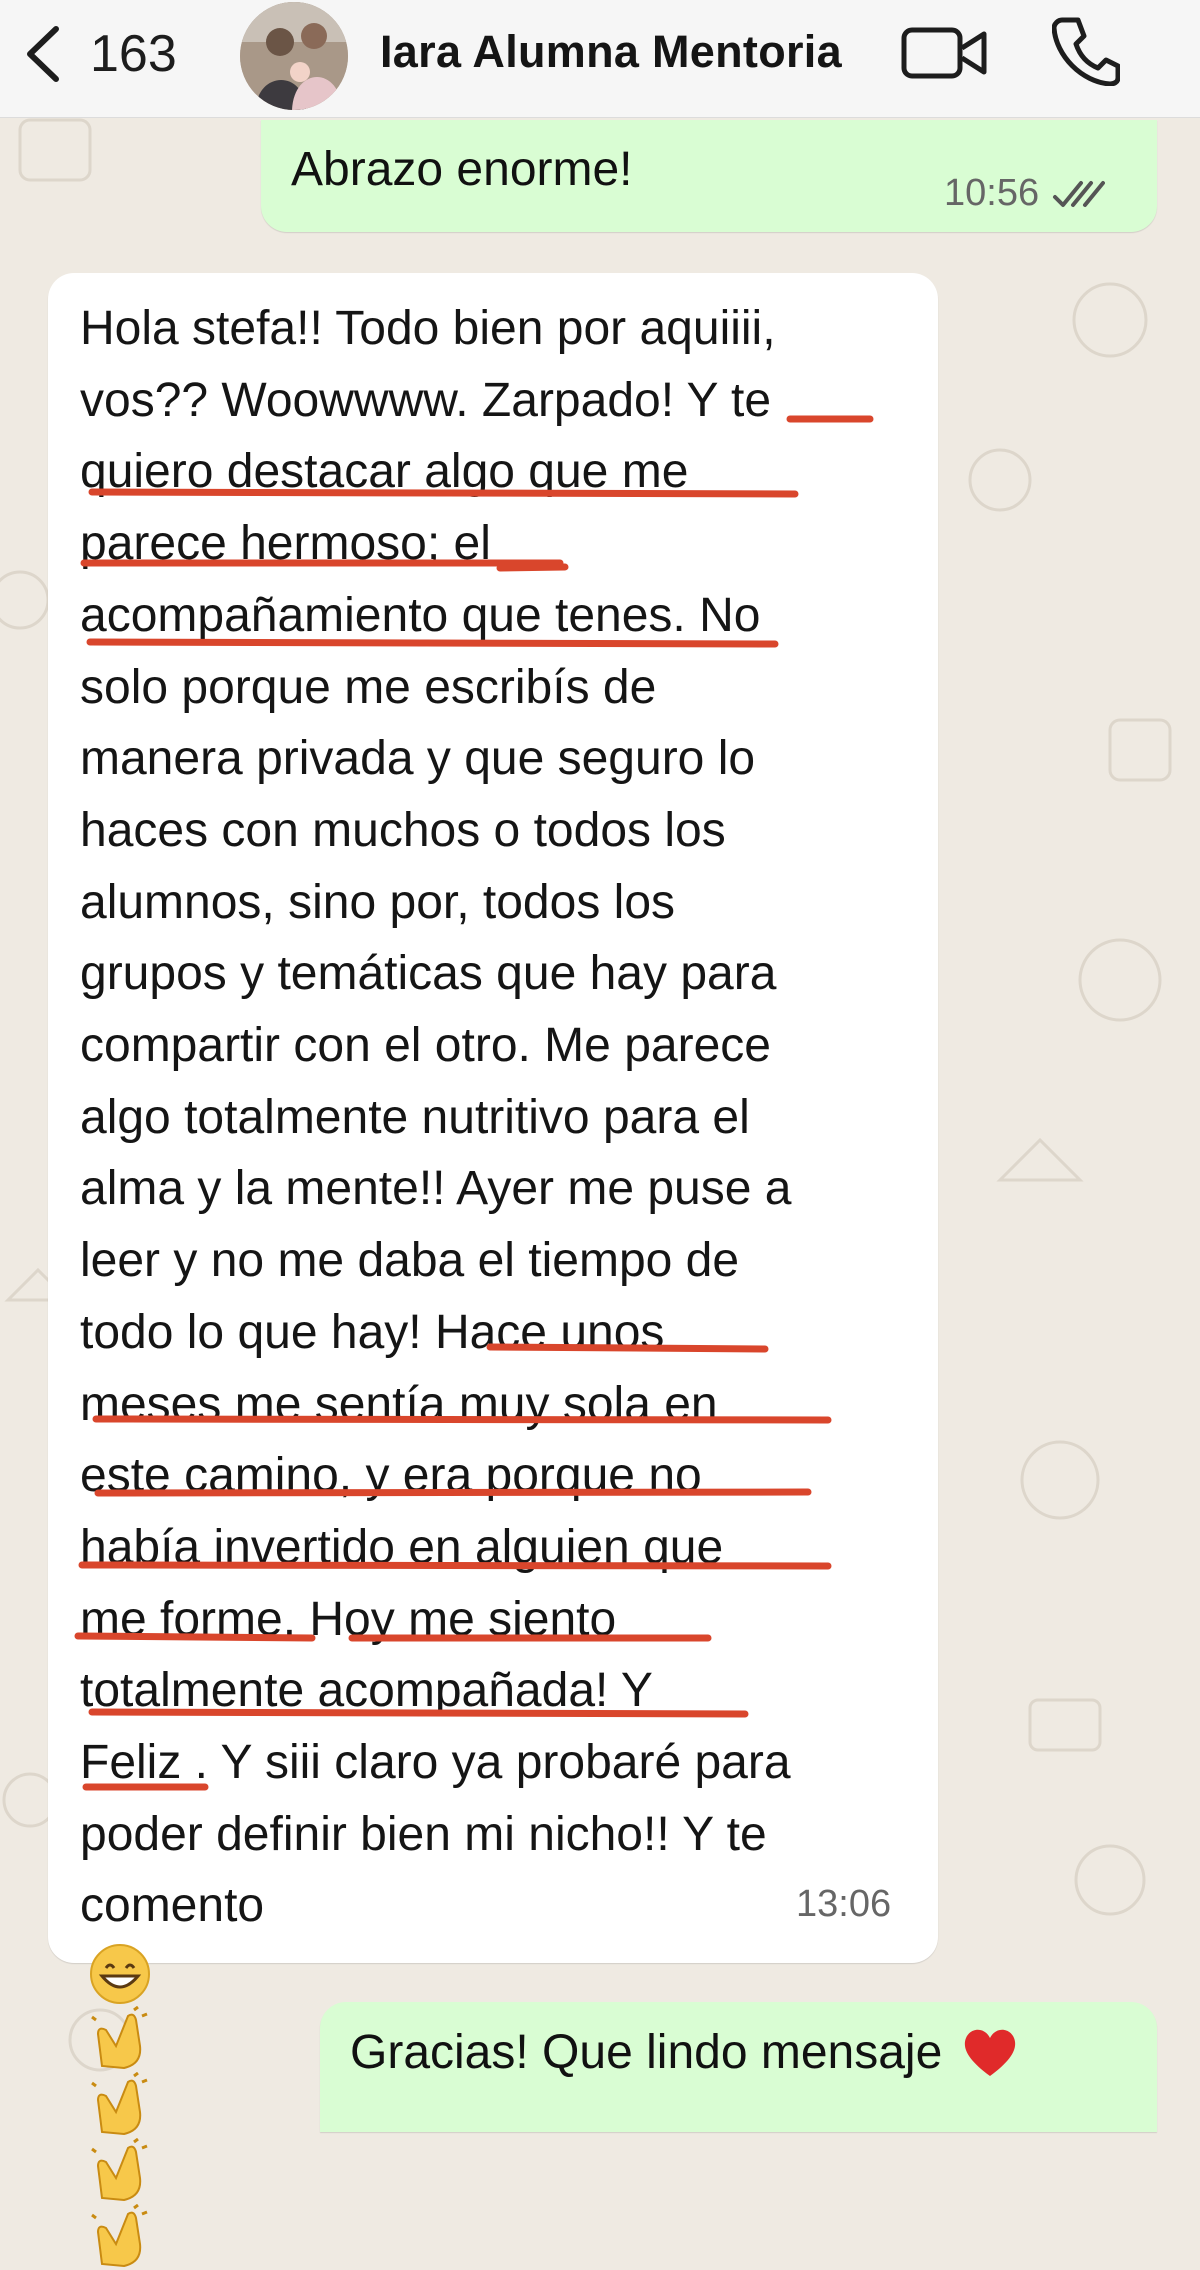 Image resolution: width=1200 pixels, height=2270 pixels. What do you see at coordinates (378, 902) in the screenshot?
I see `message-line: alumnos, sino por, todos los` at bounding box center [378, 902].